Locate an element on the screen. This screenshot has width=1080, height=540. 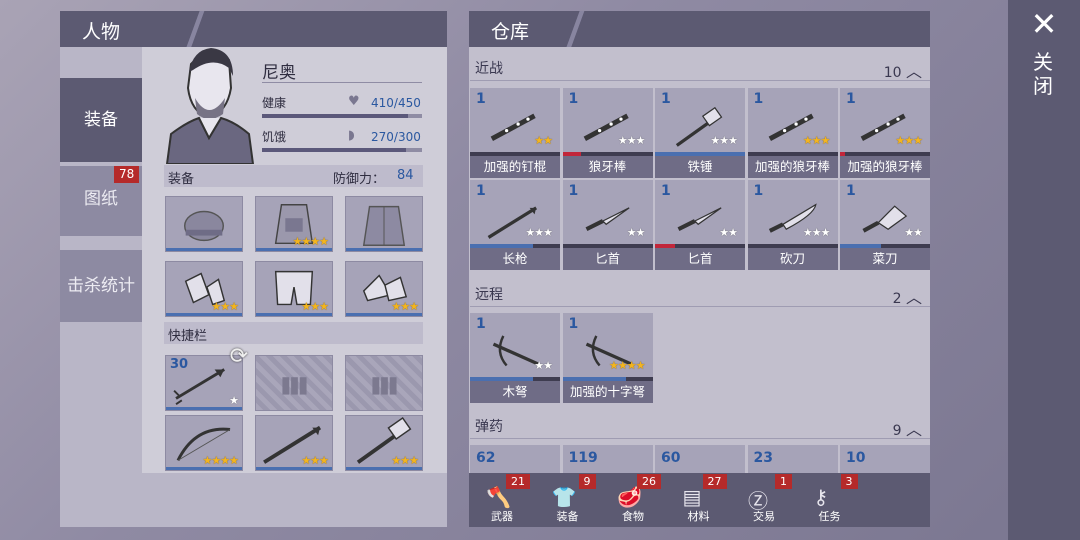
ranged-count: 2 is located at coordinates (897, 299).